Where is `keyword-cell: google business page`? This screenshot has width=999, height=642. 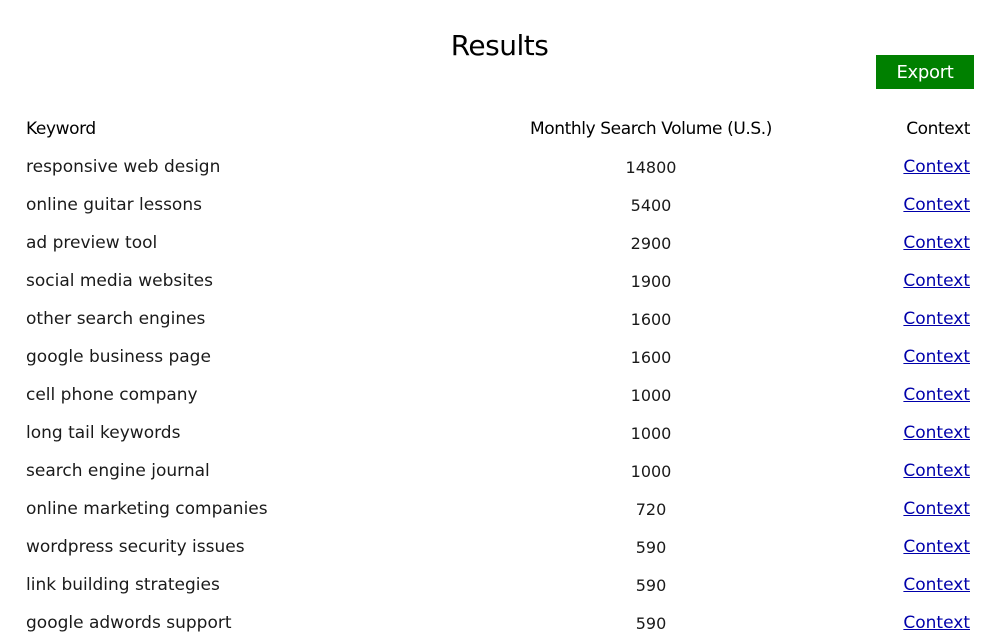
keyword-cell: google business page is located at coordinates (118, 357).